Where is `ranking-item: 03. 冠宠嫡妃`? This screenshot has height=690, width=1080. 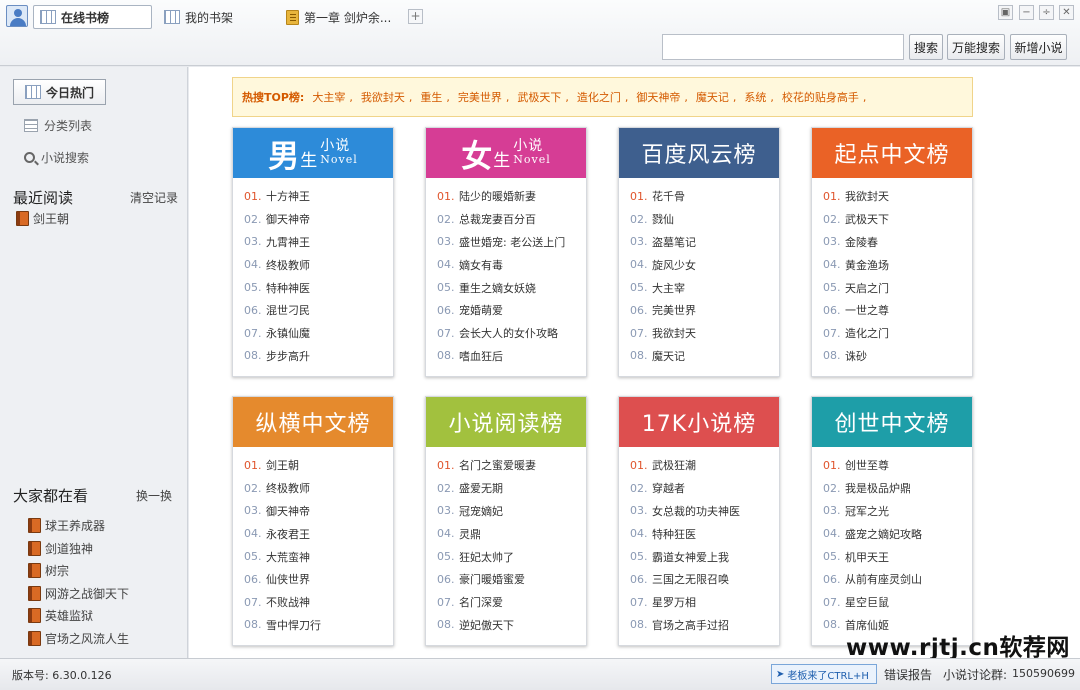 ranking-item: 03. 冠宠嫡妃 is located at coordinates (511, 511).